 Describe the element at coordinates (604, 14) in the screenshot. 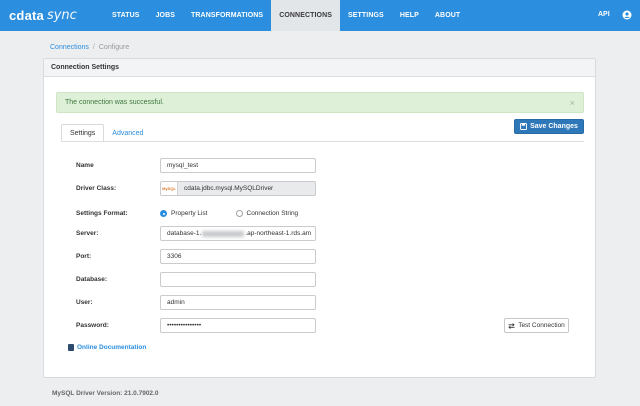

I see `nav-api: API` at that location.